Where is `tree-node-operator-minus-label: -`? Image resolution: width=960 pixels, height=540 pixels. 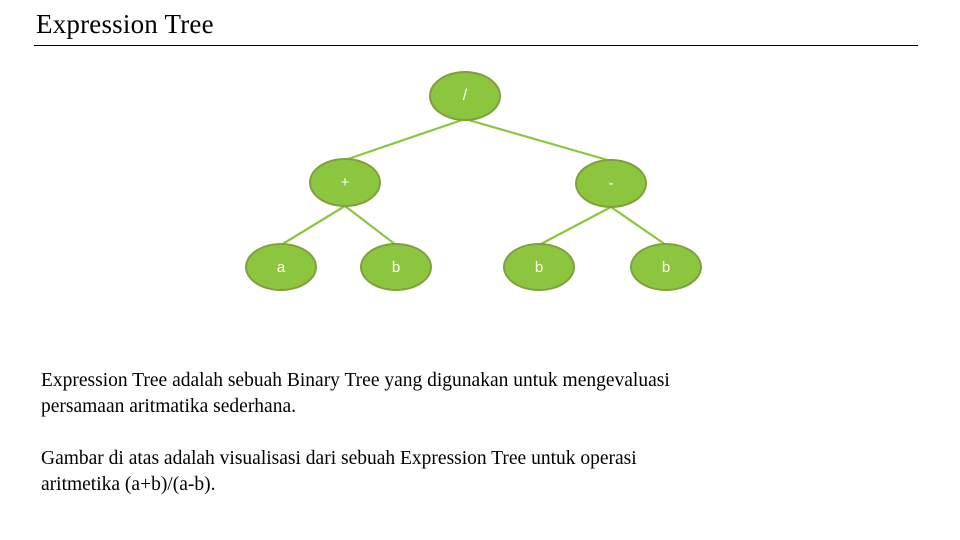 tree-node-operator-minus-label: - is located at coordinates (611, 183).